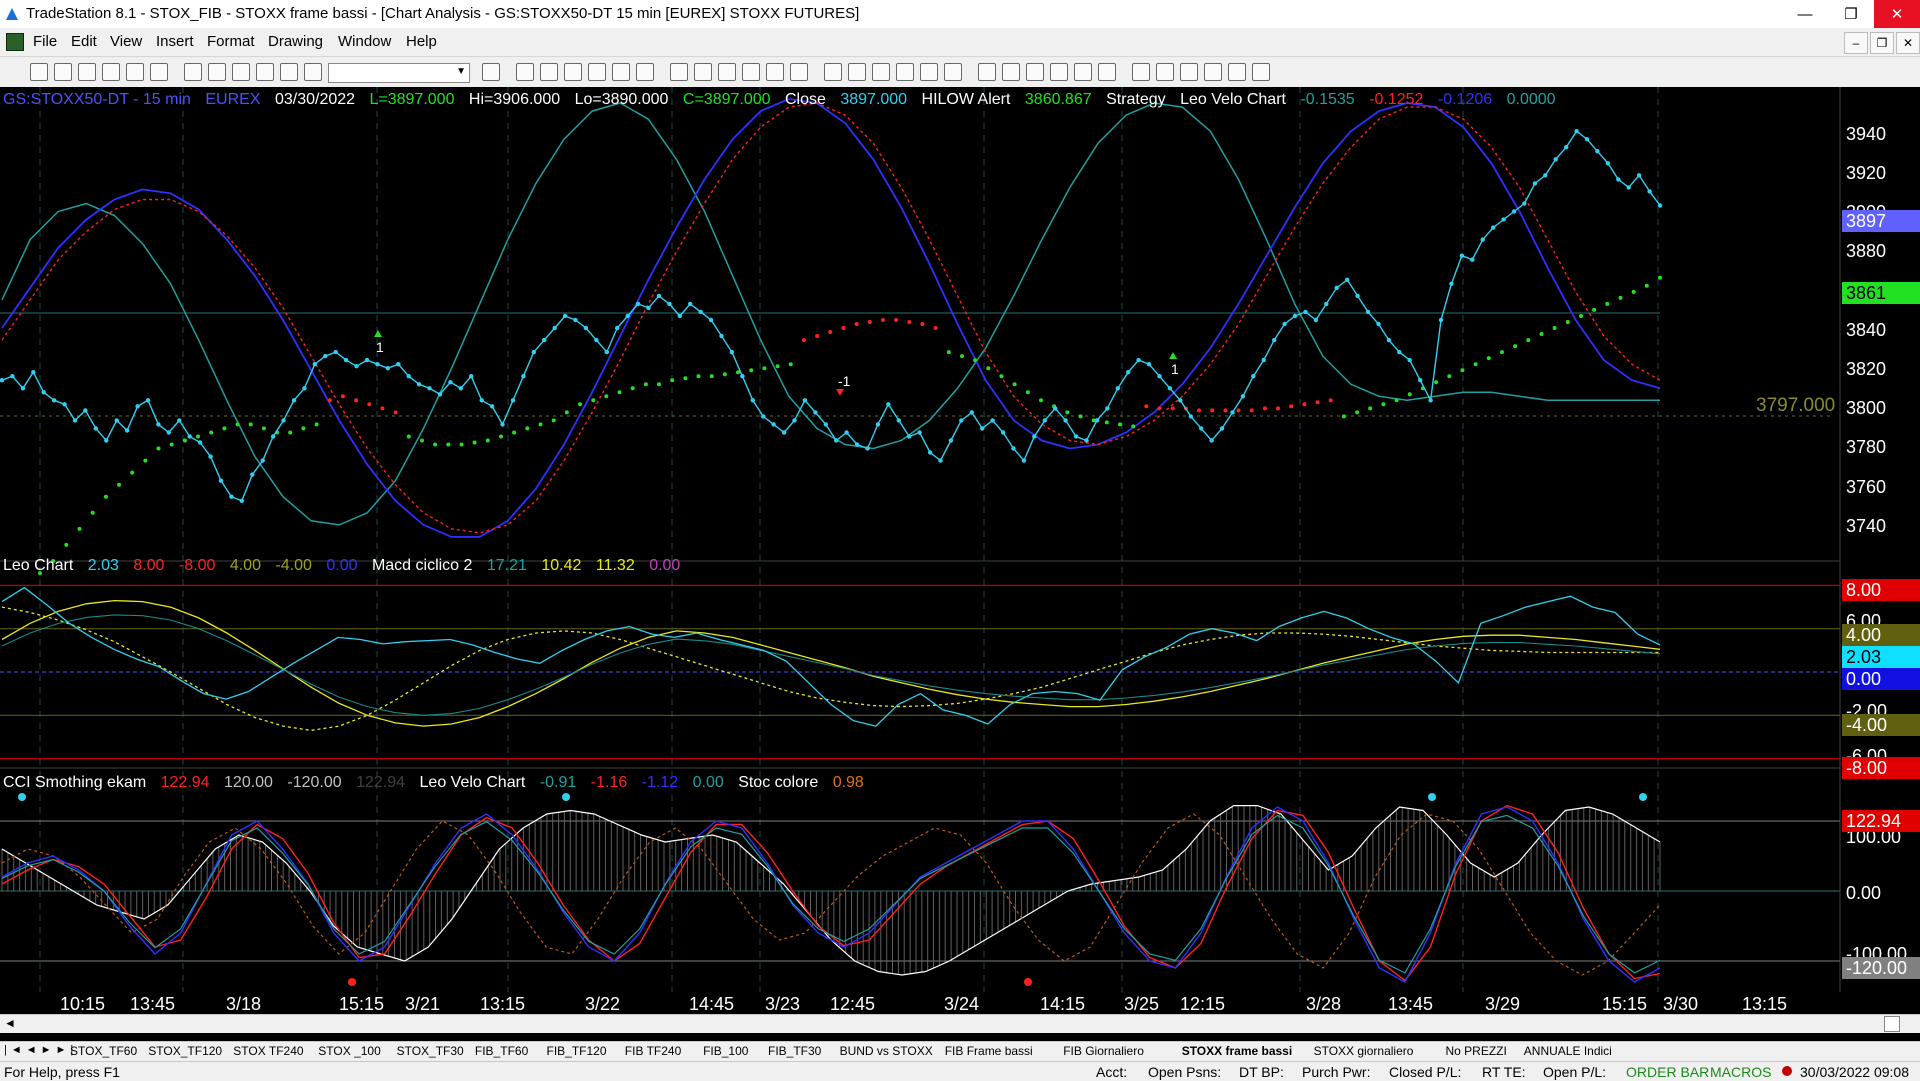 The image size is (1920, 1081). Describe the element at coordinates (349, 1051) in the screenshot. I see `sheet-tab: STOX _100` at that location.